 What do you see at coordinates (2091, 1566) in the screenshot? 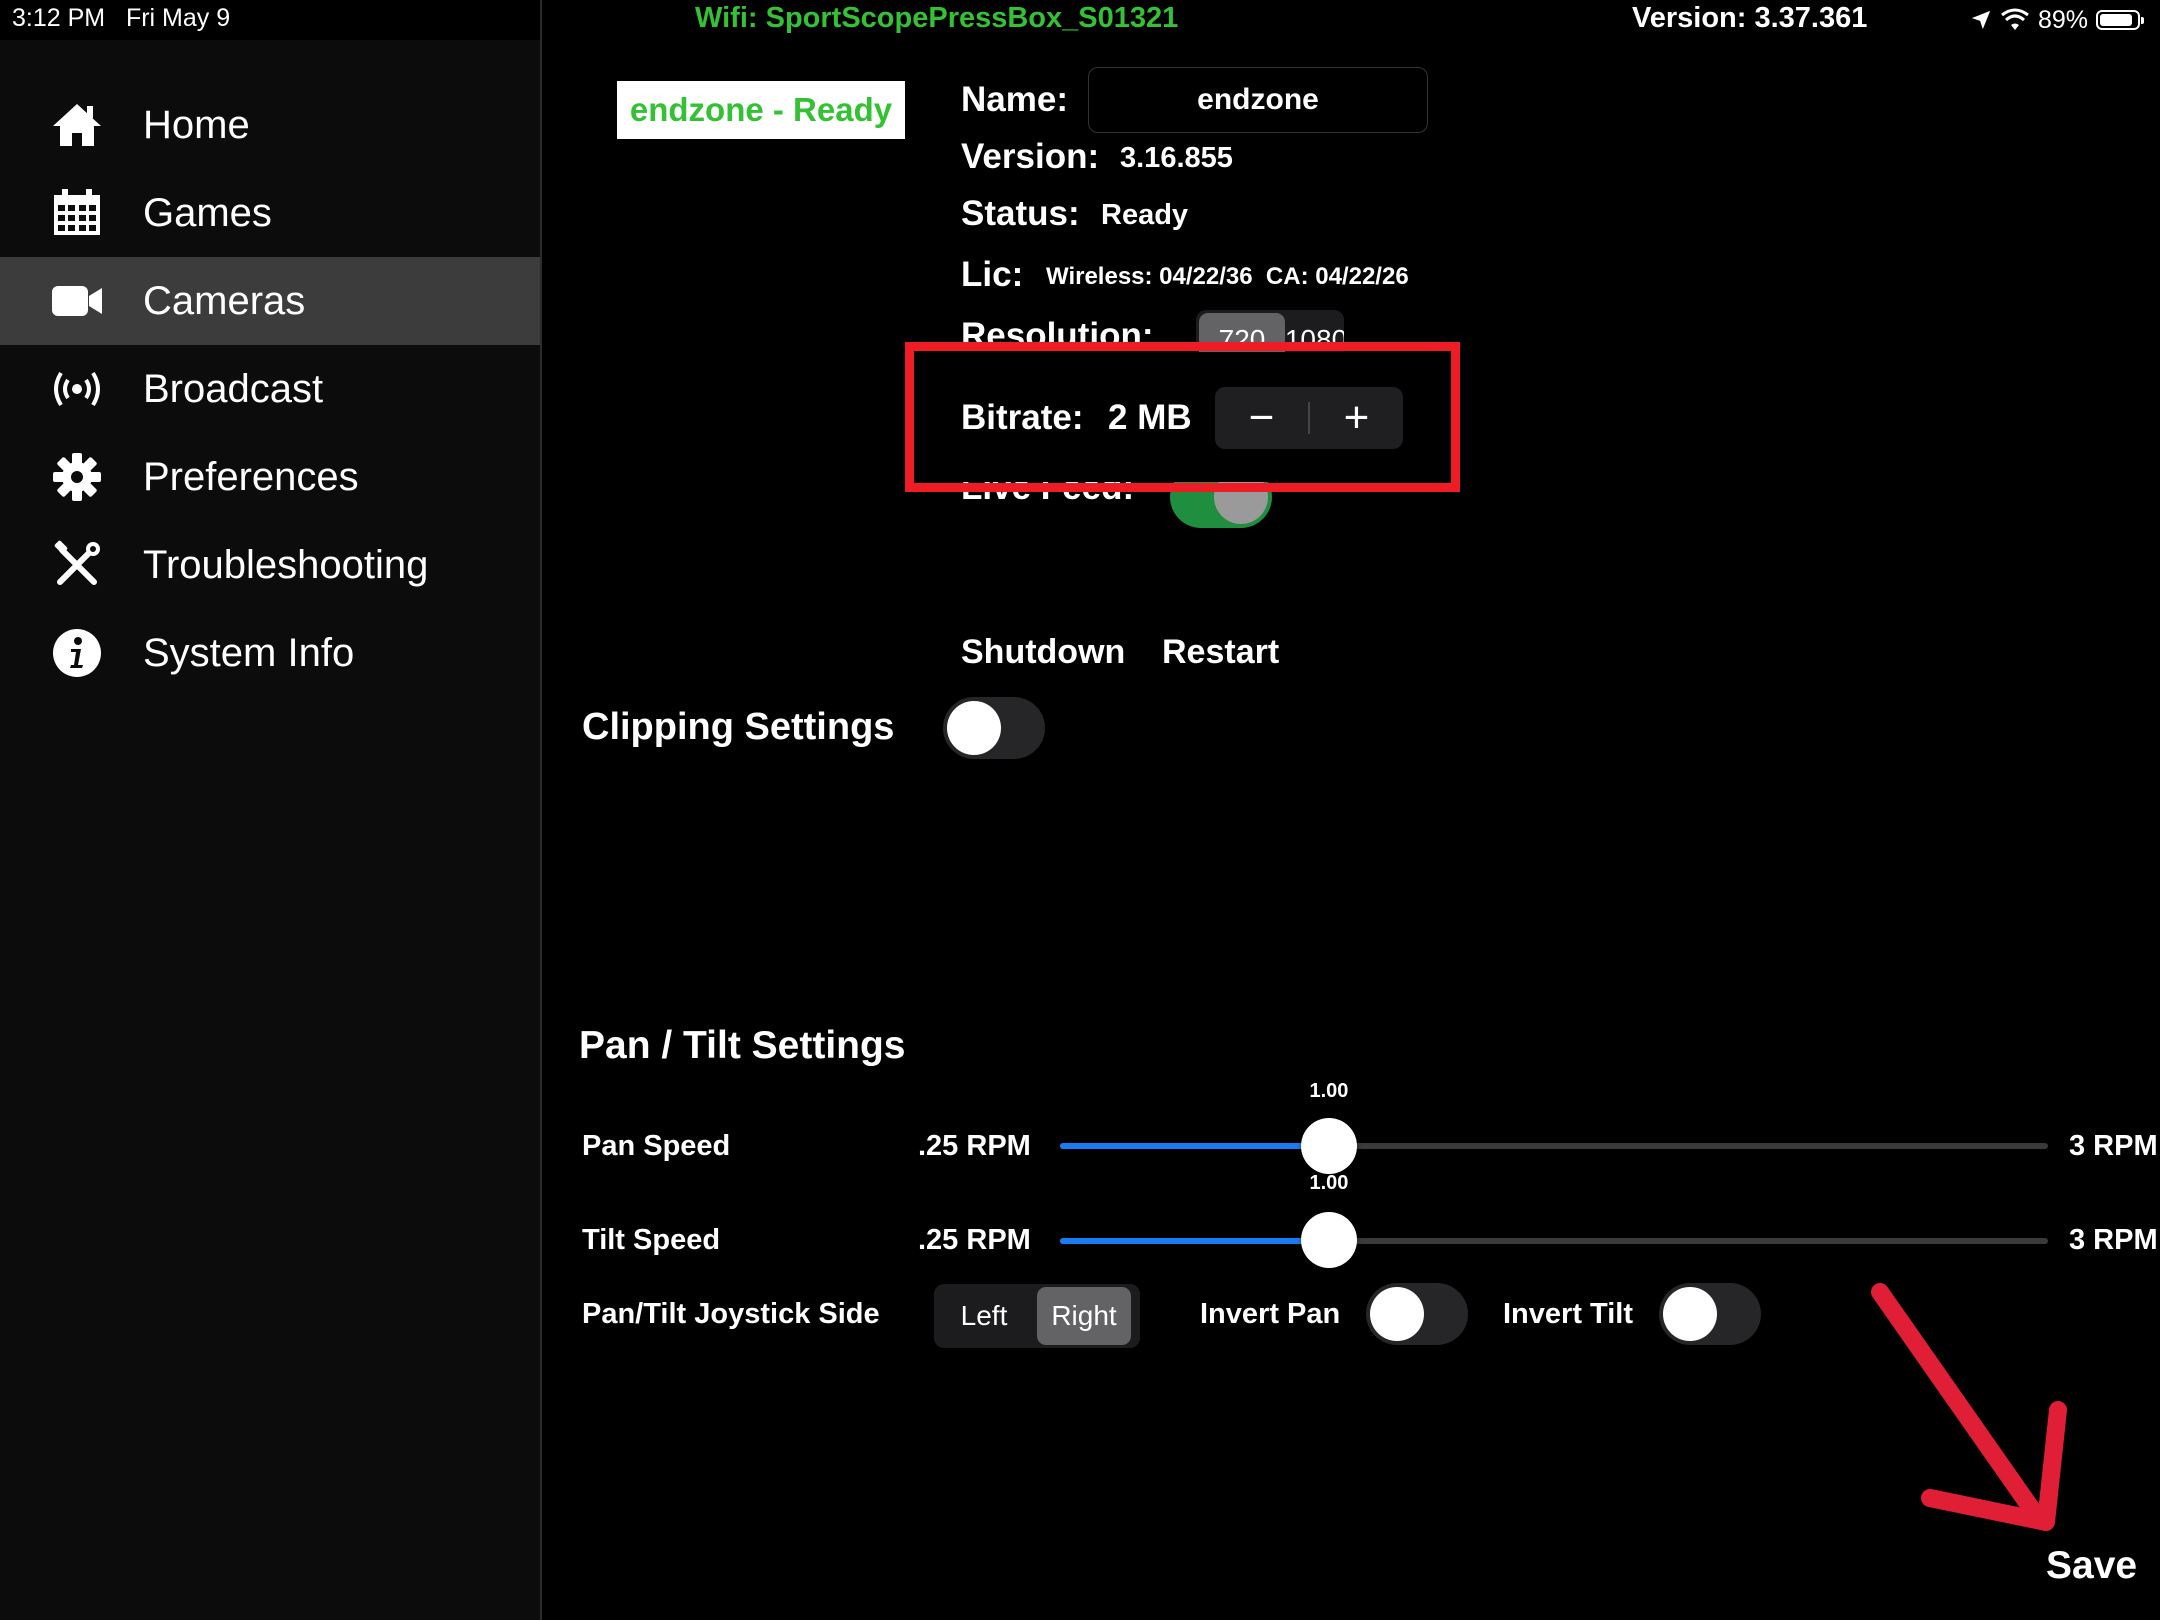
I see `save-button: Save` at bounding box center [2091, 1566].